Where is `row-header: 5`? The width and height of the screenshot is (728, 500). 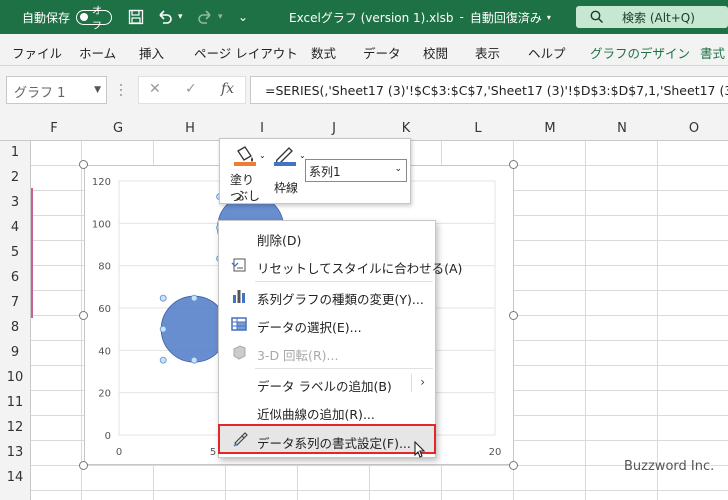 row-header: 5 is located at coordinates (15, 252).